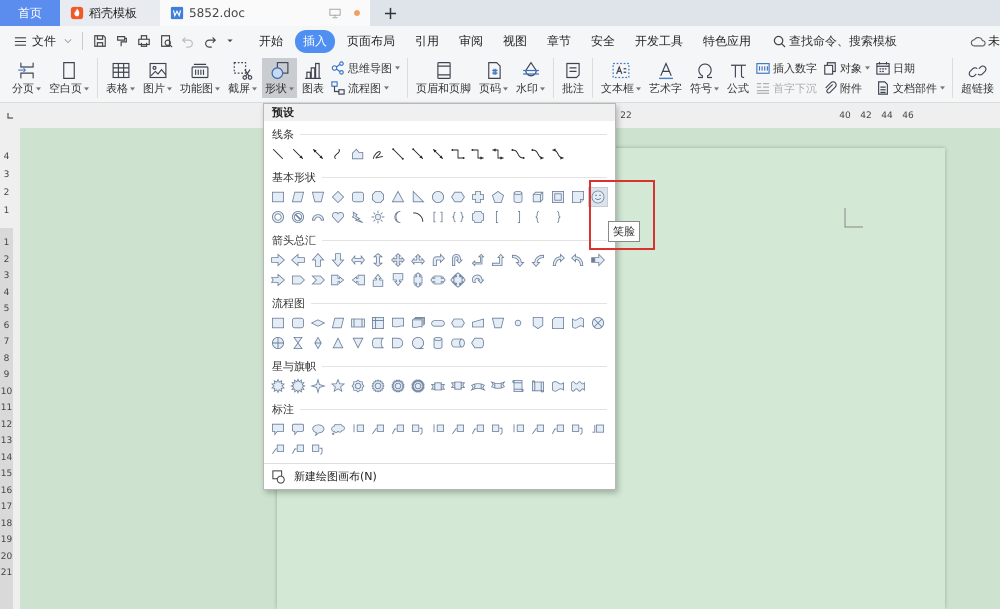 This screenshot has width=1000, height=609. What do you see at coordinates (338, 88) in the screenshot?
I see `flowchart-icon` at bounding box center [338, 88].